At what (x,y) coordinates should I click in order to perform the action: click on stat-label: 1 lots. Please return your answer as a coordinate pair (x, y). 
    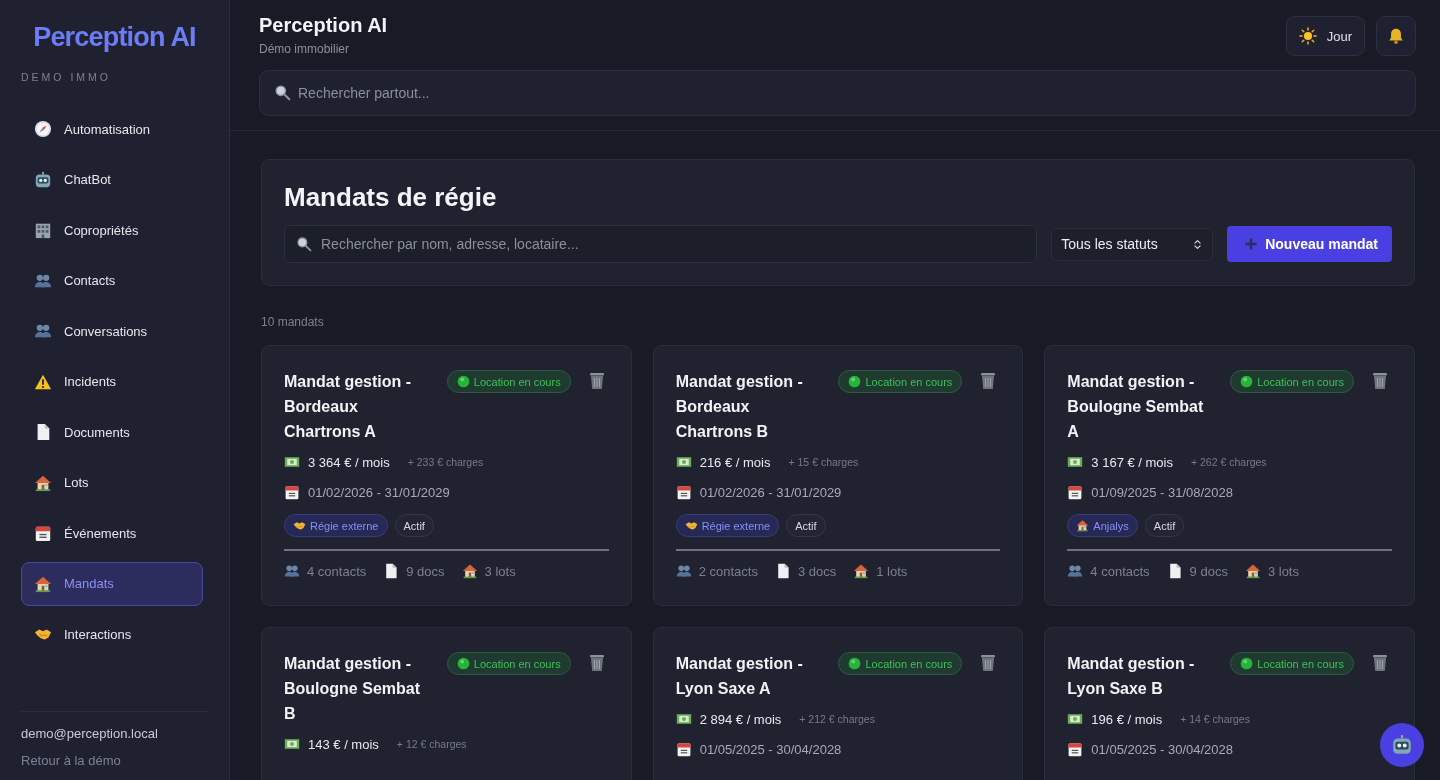
    Looking at the image, I should click on (892, 571).